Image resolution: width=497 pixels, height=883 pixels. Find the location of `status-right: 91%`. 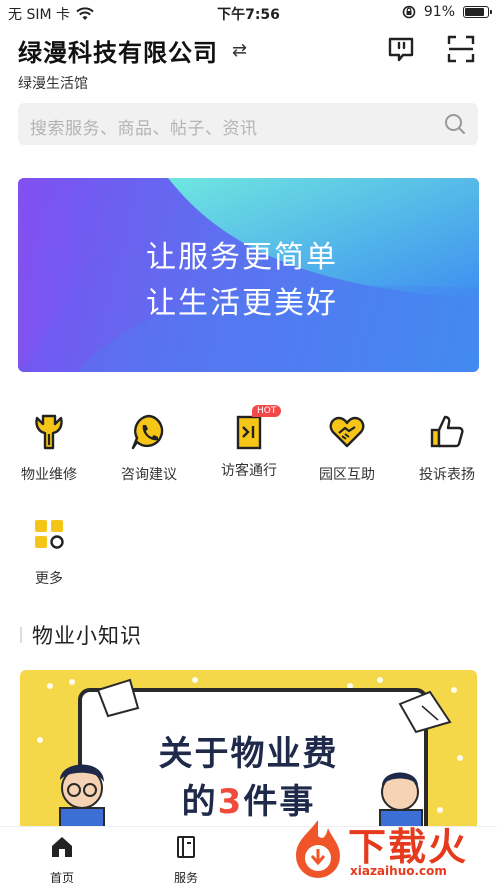

status-right: 91% is located at coordinates (447, 12).